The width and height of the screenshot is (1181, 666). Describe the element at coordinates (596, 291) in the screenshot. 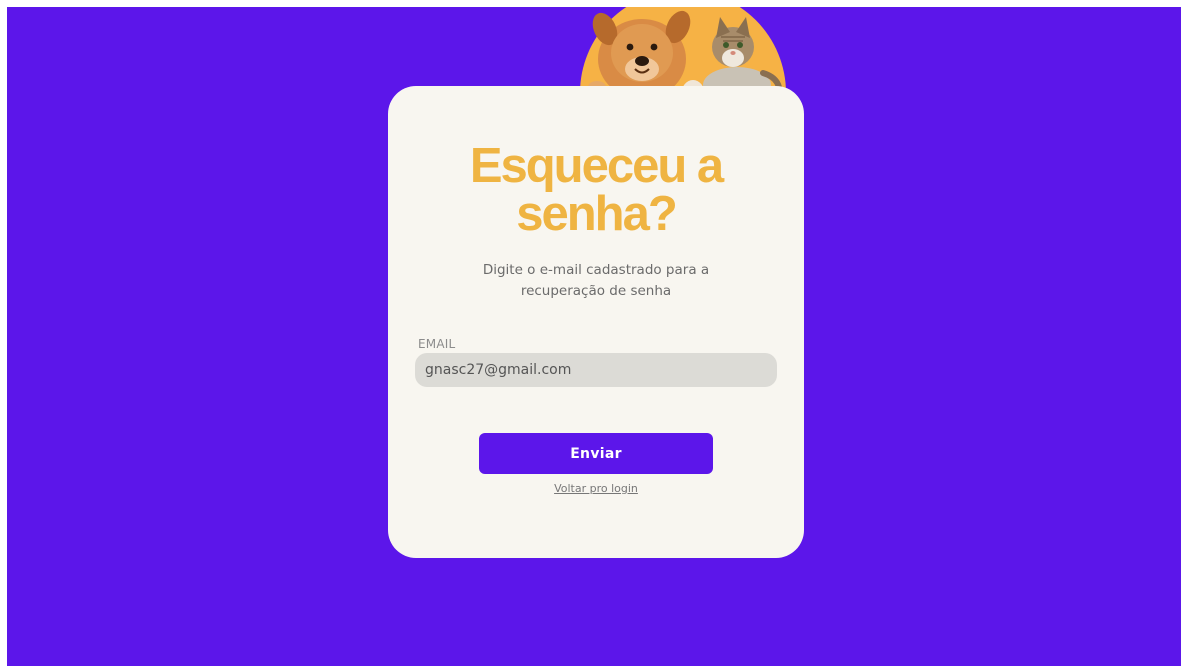

I see `subtitle-line-2: recuperação de senha` at that location.